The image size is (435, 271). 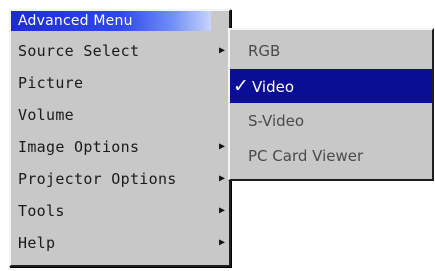 I want to click on submenu-item-label: PC Card Viewer, so click(x=306, y=156).